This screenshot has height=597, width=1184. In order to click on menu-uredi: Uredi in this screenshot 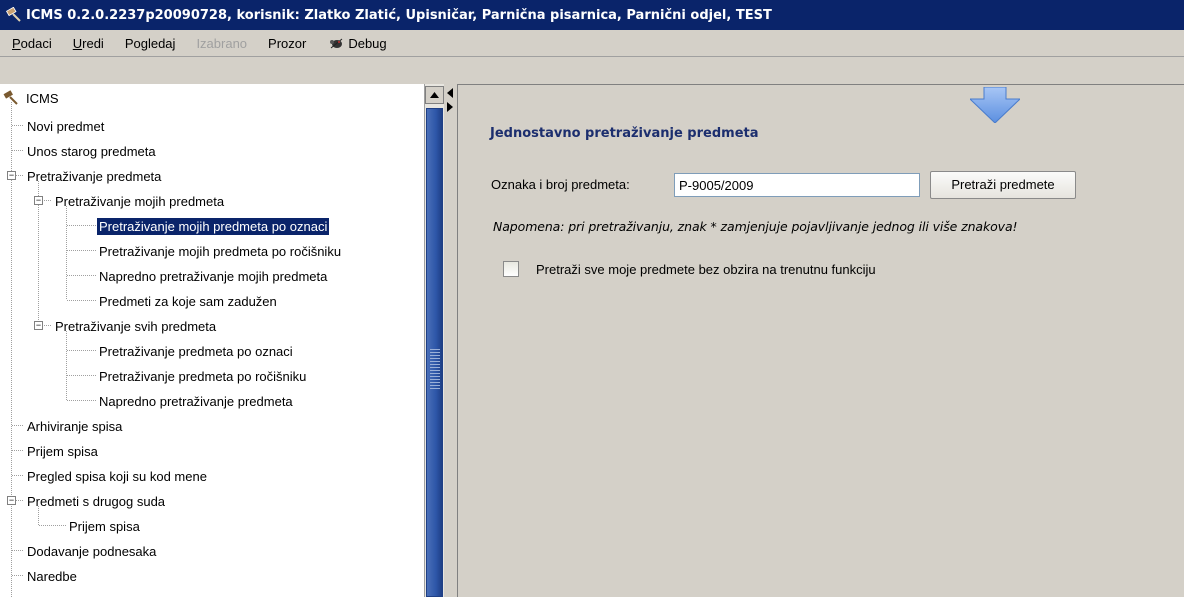, I will do `click(88, 43)`.